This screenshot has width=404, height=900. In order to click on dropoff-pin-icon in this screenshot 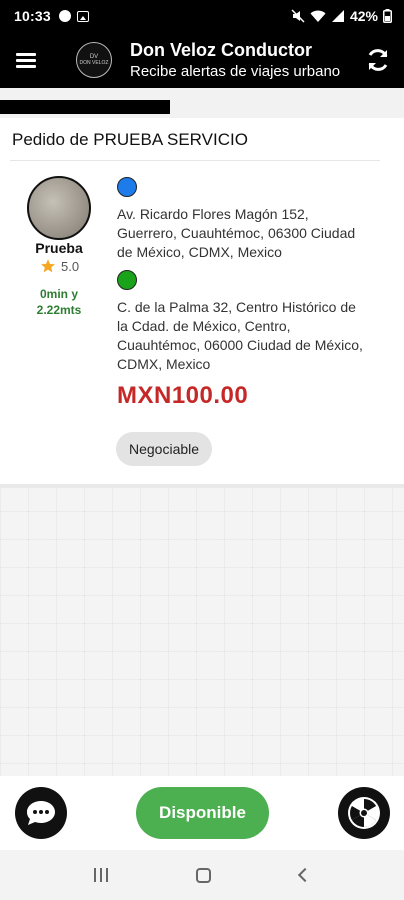, I will do `click(127, 280)`.